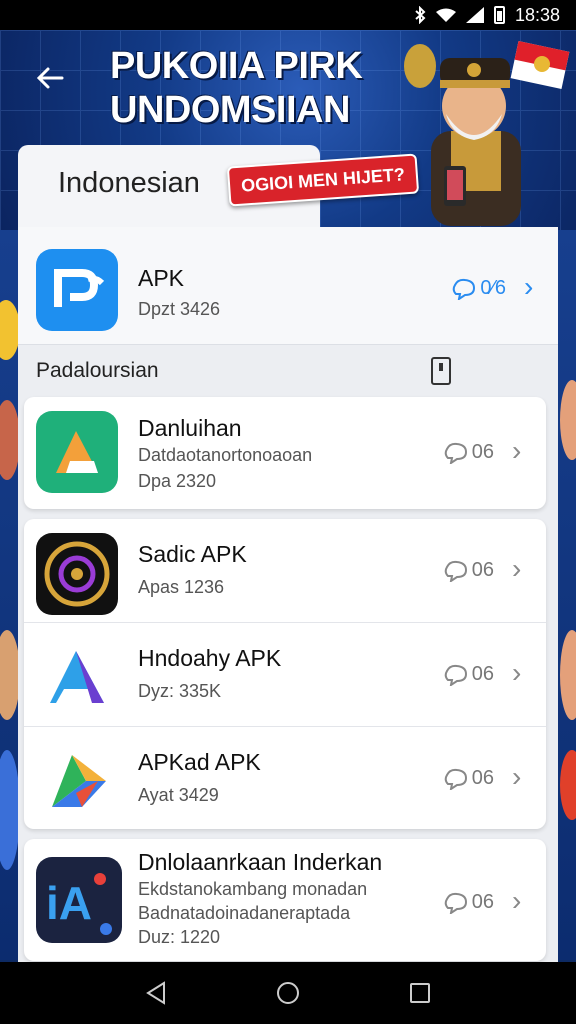 The width and height of the screenshot is (576, 1024). I want to click on featured-app-name: APK, so click(161, 278).